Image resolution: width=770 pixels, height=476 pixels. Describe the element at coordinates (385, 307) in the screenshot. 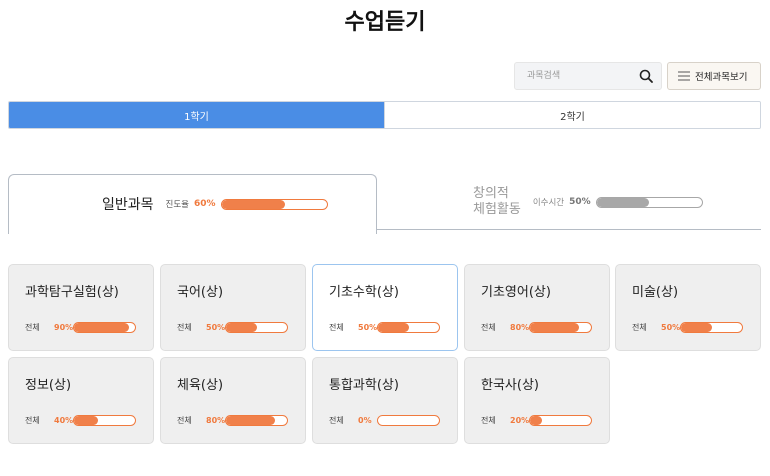

I see `course-card: 기초수학(상) 전체 50%` at that location.